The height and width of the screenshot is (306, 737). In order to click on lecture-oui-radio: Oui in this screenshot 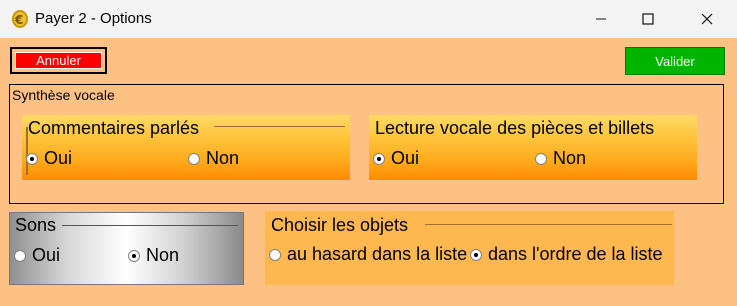, I will do `click(396, 158)`.